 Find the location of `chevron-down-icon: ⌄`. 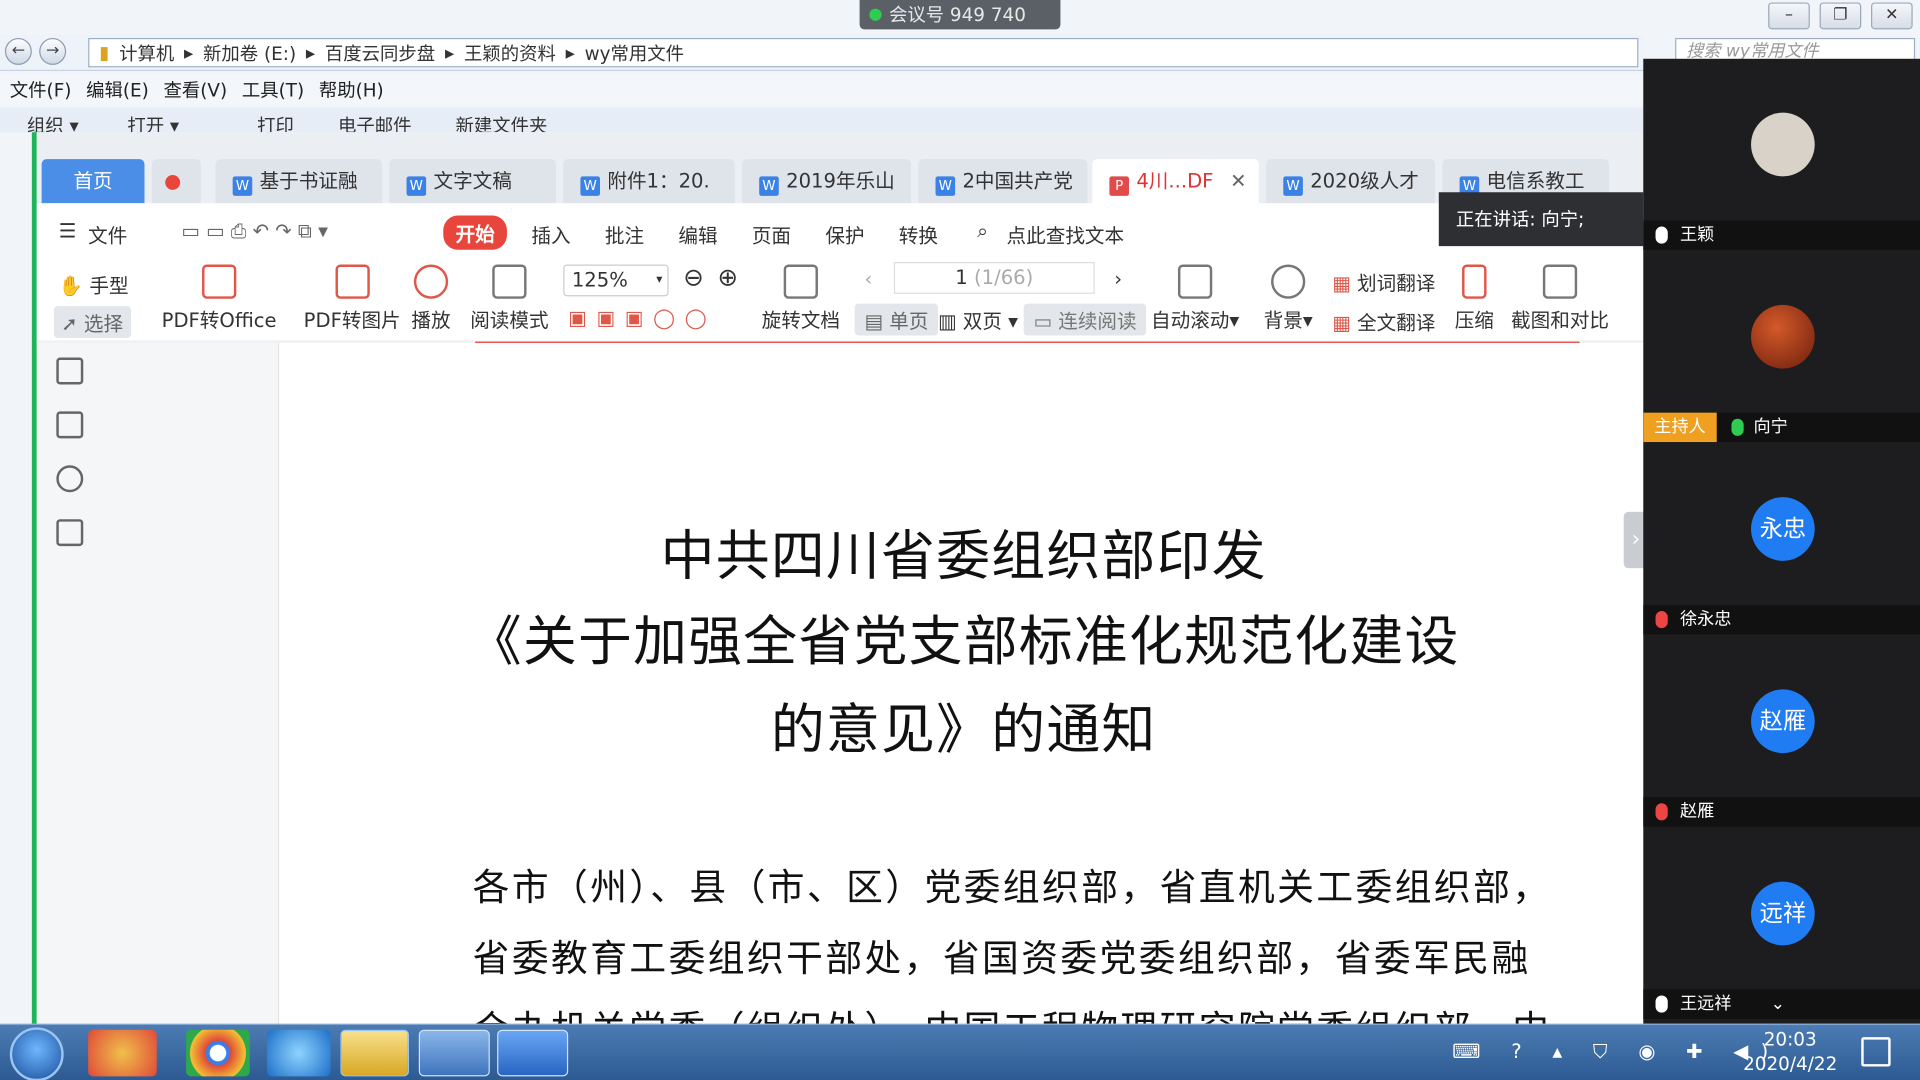

chevron-down-icon: ⌄ is located at coordinates (1778, 1003).